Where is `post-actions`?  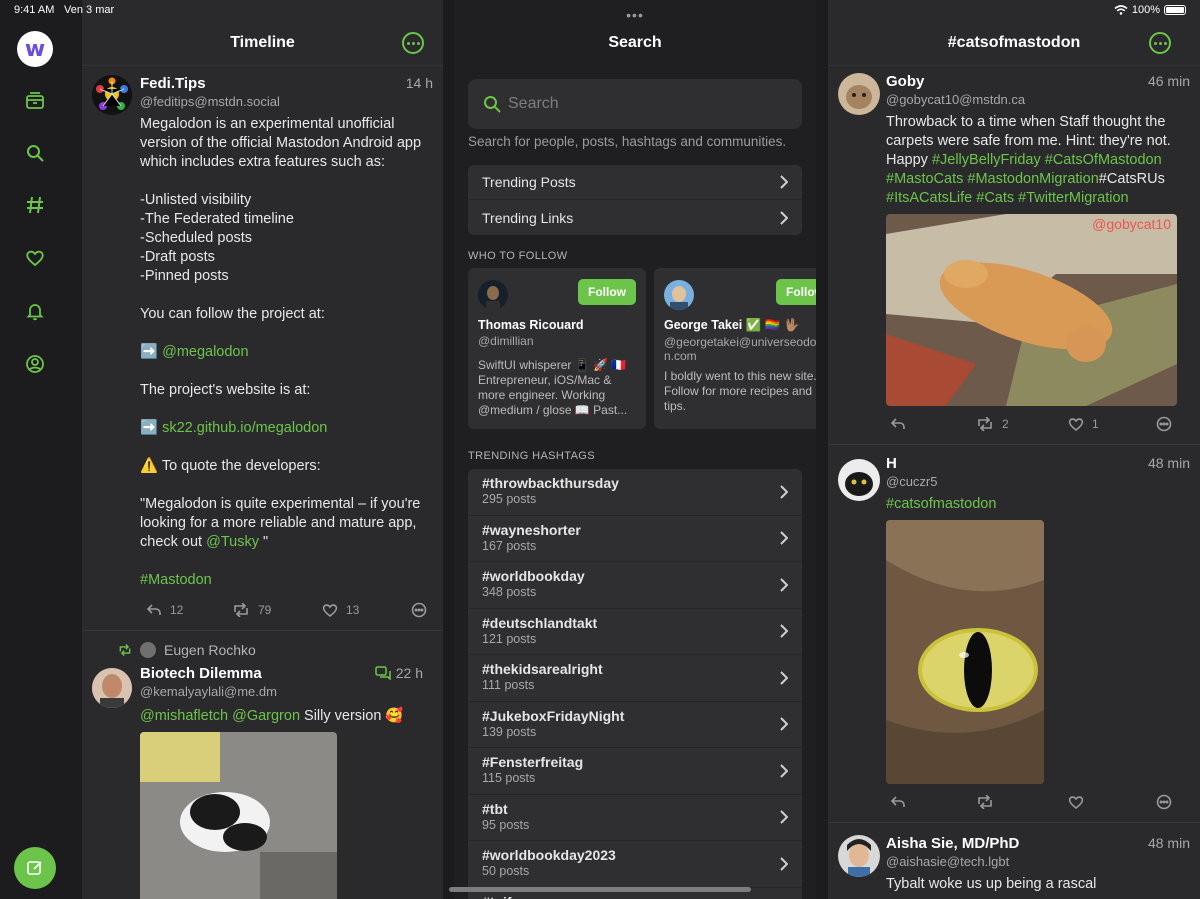
post-actions is located at coordinates (1038, 802).